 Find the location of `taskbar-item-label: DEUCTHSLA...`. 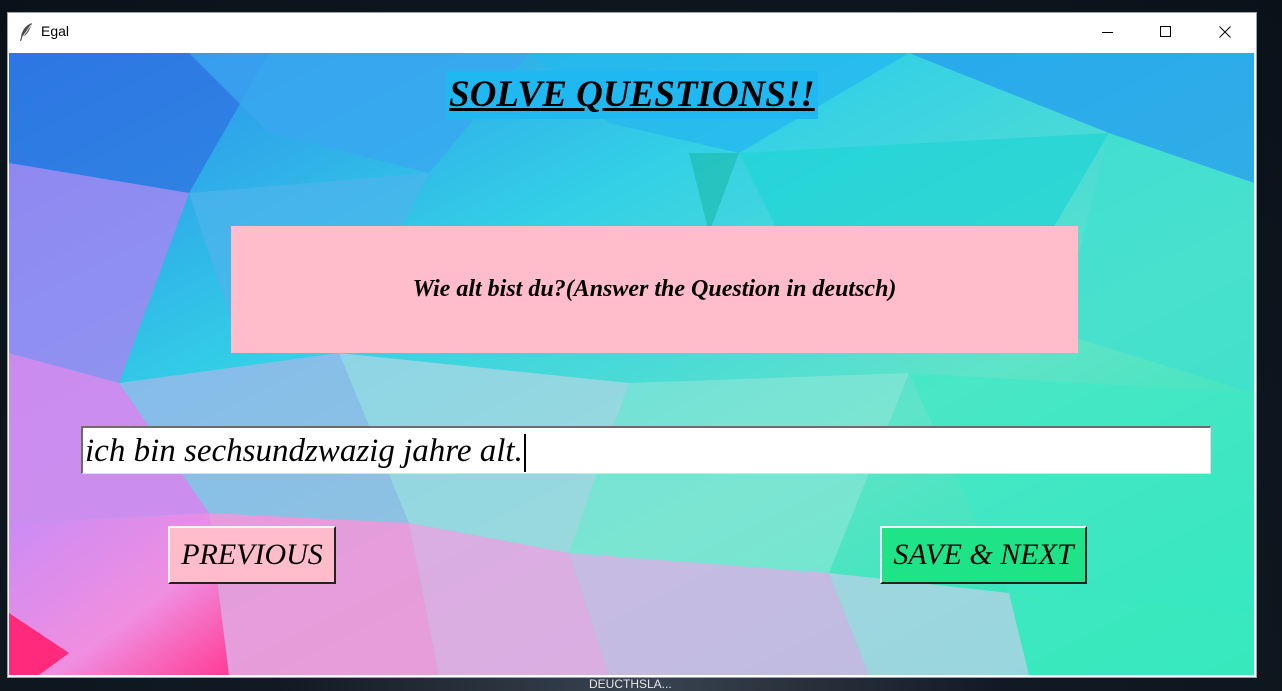

taskbar-item-label: DEUCTHSLA... is located at coordinates (630, 684).